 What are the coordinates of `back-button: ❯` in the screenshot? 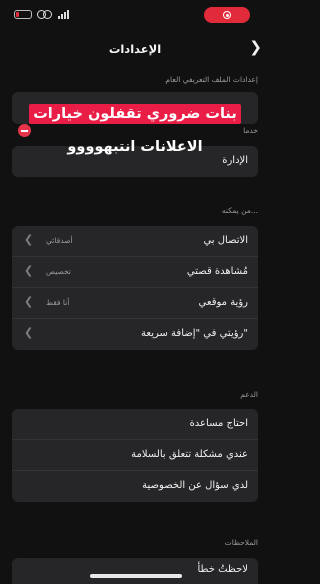 It's located at (255, 47).